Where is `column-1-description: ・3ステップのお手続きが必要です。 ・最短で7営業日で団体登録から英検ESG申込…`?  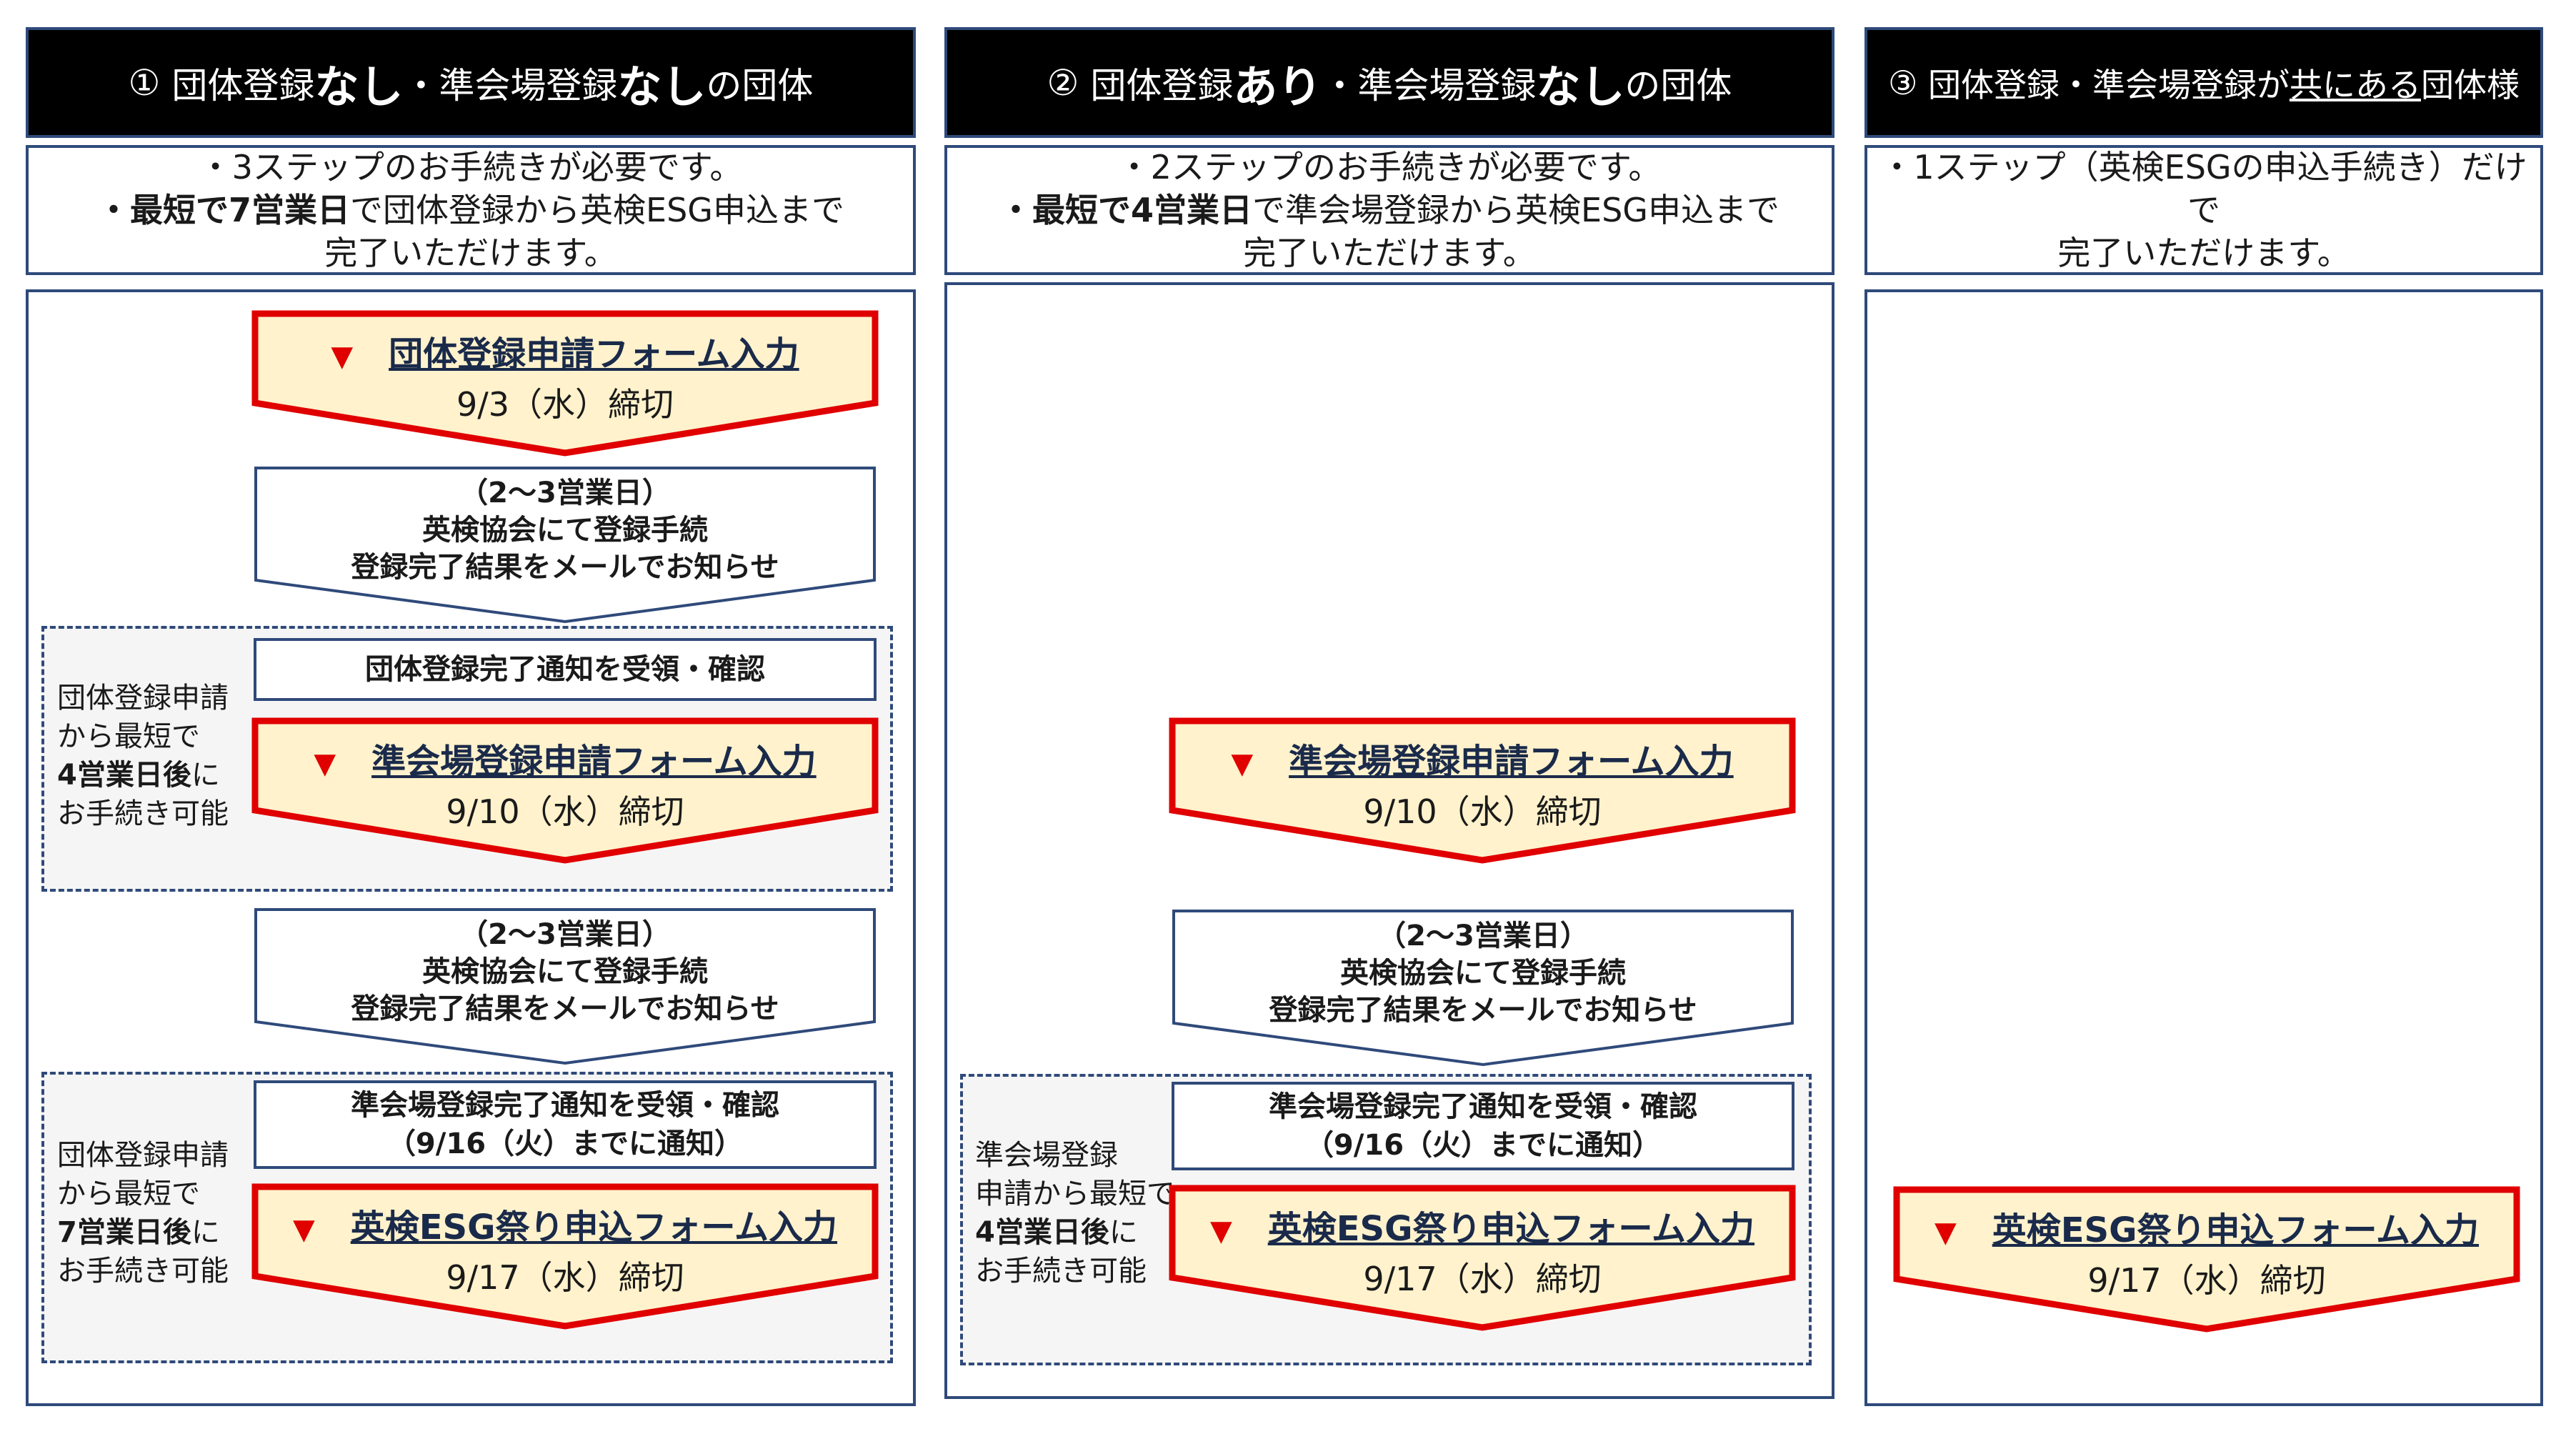 column-1-description: ・3ステップのお手続きが必要です。 ・最短で7営業日で団体登録から英検ESG申込… is located at coordinates (471, 210).